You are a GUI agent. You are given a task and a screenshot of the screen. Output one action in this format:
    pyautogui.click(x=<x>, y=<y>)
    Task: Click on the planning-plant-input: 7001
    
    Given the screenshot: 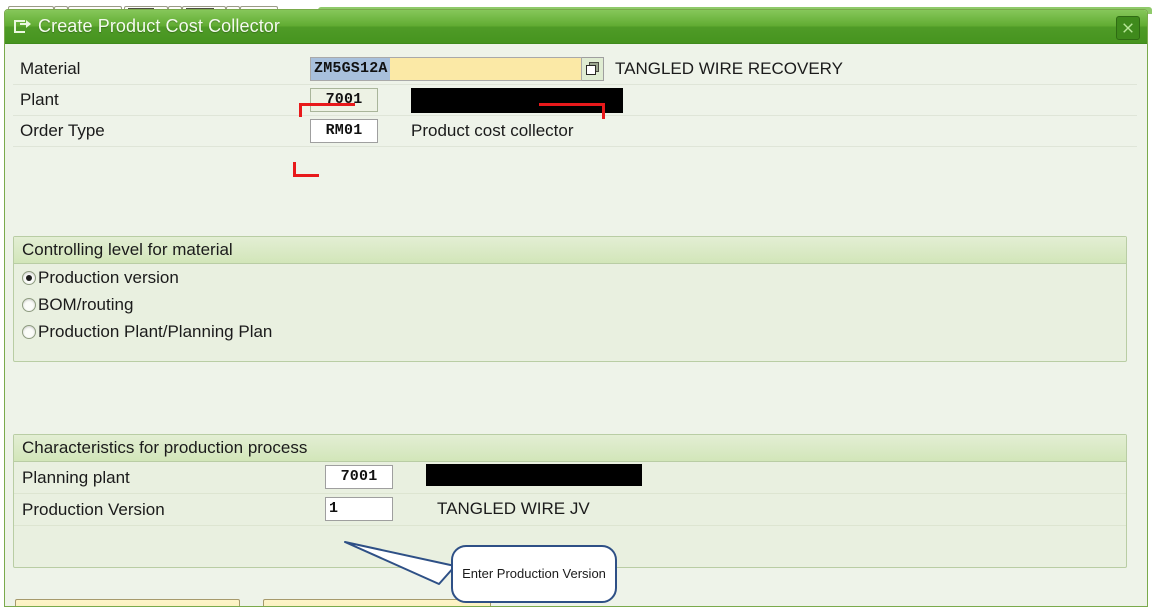 What is the action you would take?
    pyautogui.click(x=359, y=477)
    